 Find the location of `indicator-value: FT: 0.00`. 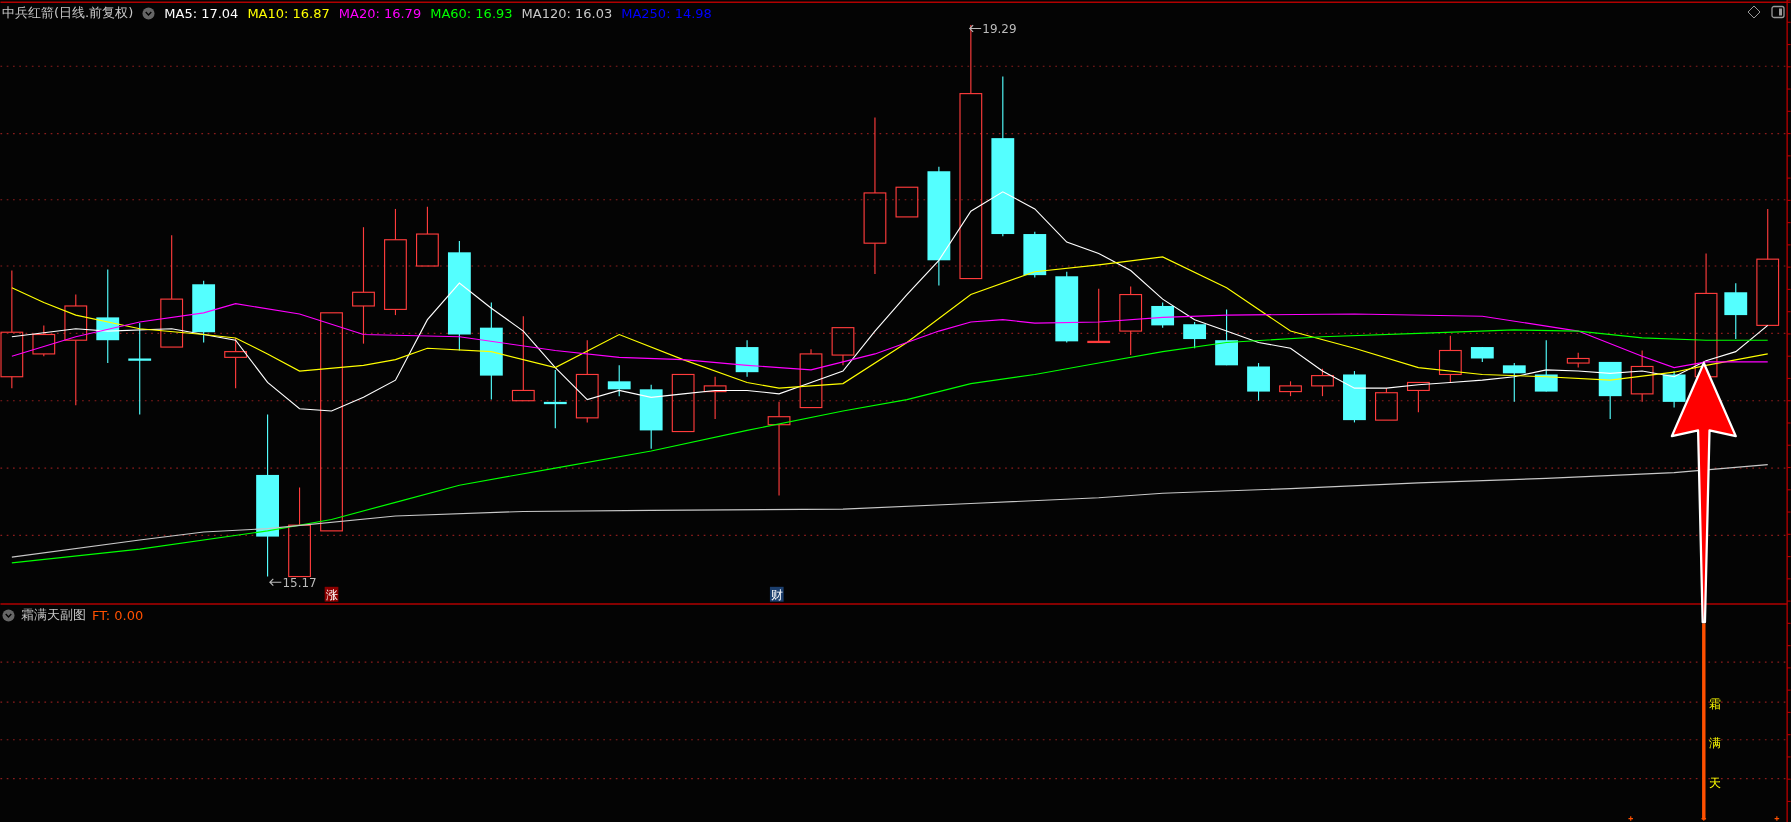

indicator-value: FT: 0.00 is located at coordinates (118, 615).